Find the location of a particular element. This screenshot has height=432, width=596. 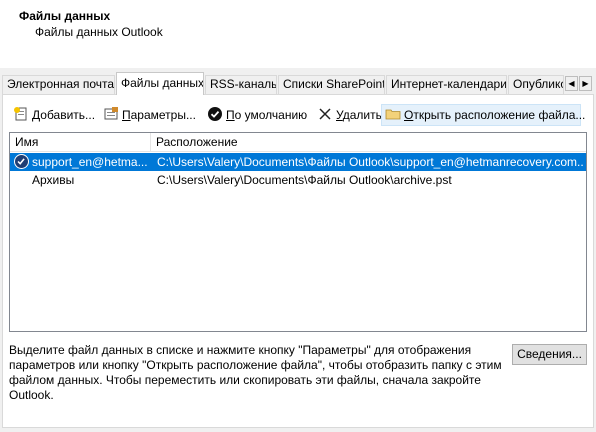

settings-icon is located at coordinates (111, 113).